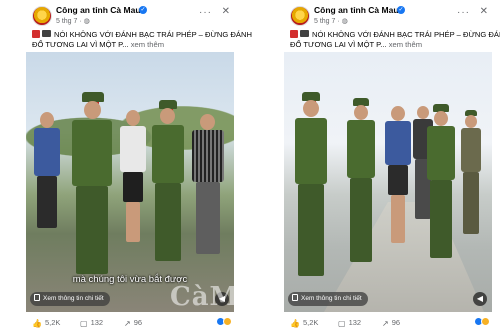 This screenshot has width=500, height=334. I want to click on speaker-muted-icon: ◀, so click(480, 299).